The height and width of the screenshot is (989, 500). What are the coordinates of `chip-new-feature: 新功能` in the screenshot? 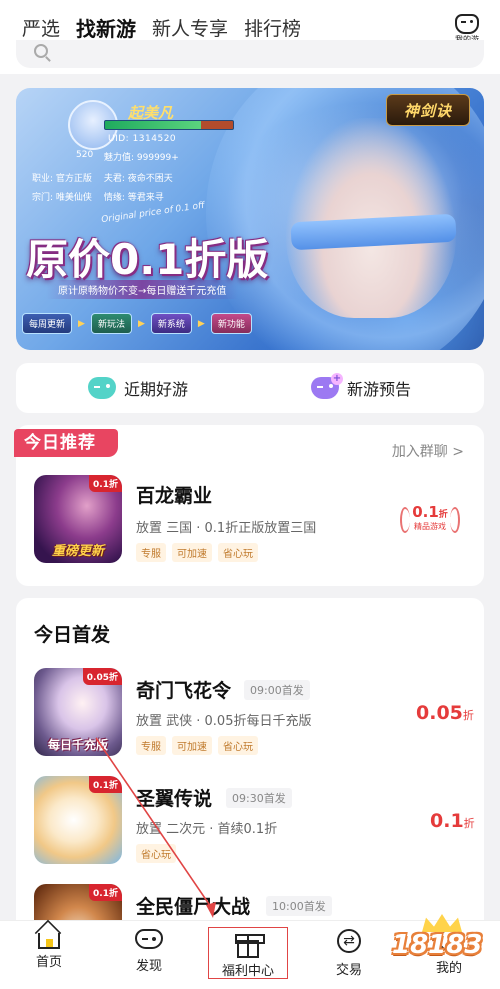 It's located at (231, 323).